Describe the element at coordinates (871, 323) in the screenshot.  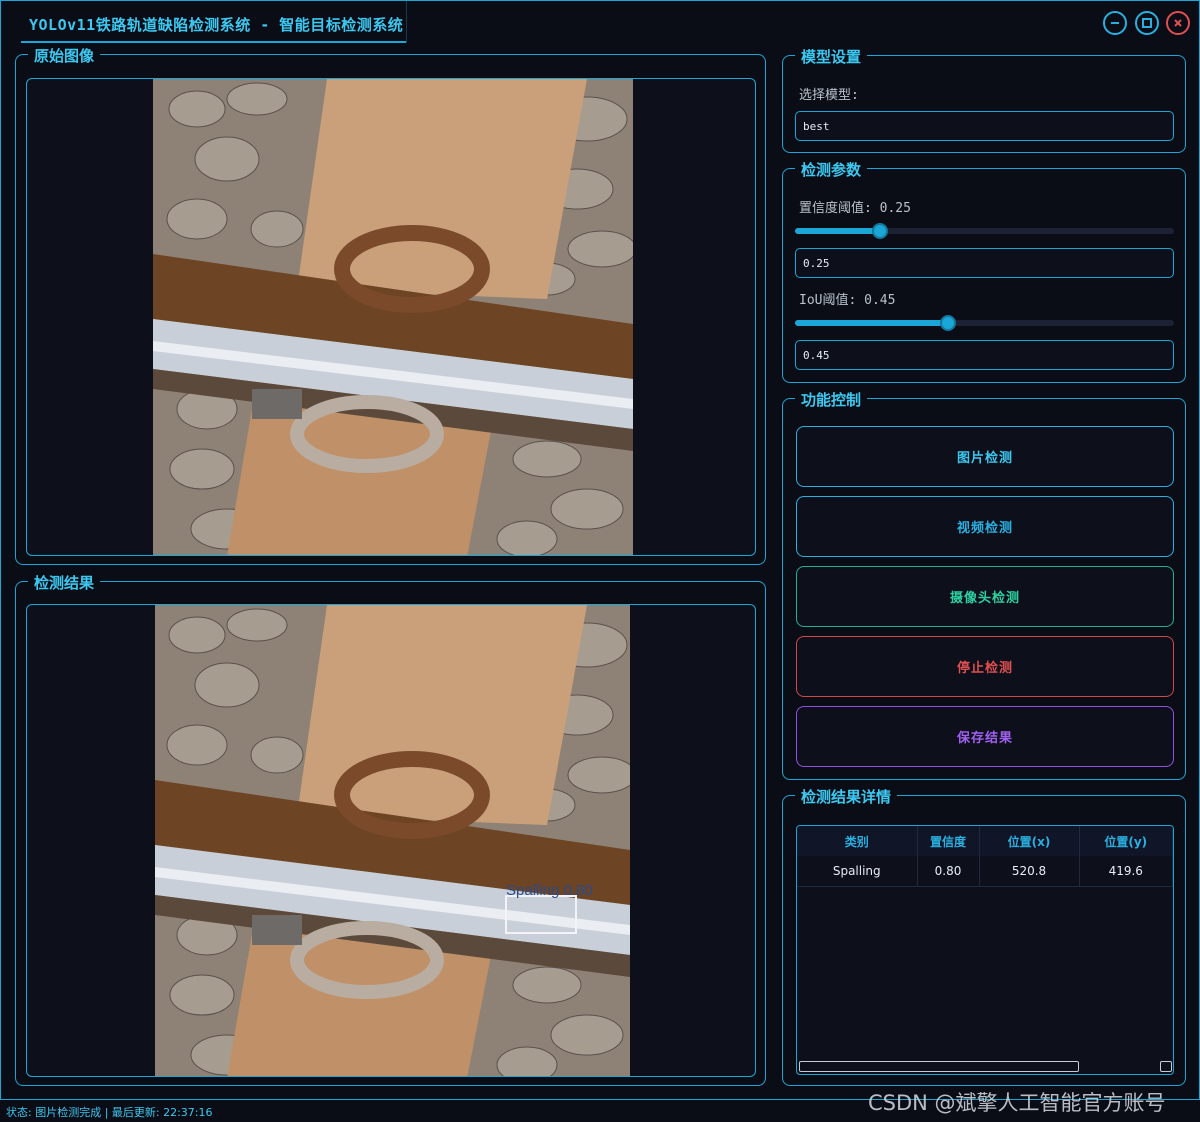
I see `iou-slider-fill` at that location.